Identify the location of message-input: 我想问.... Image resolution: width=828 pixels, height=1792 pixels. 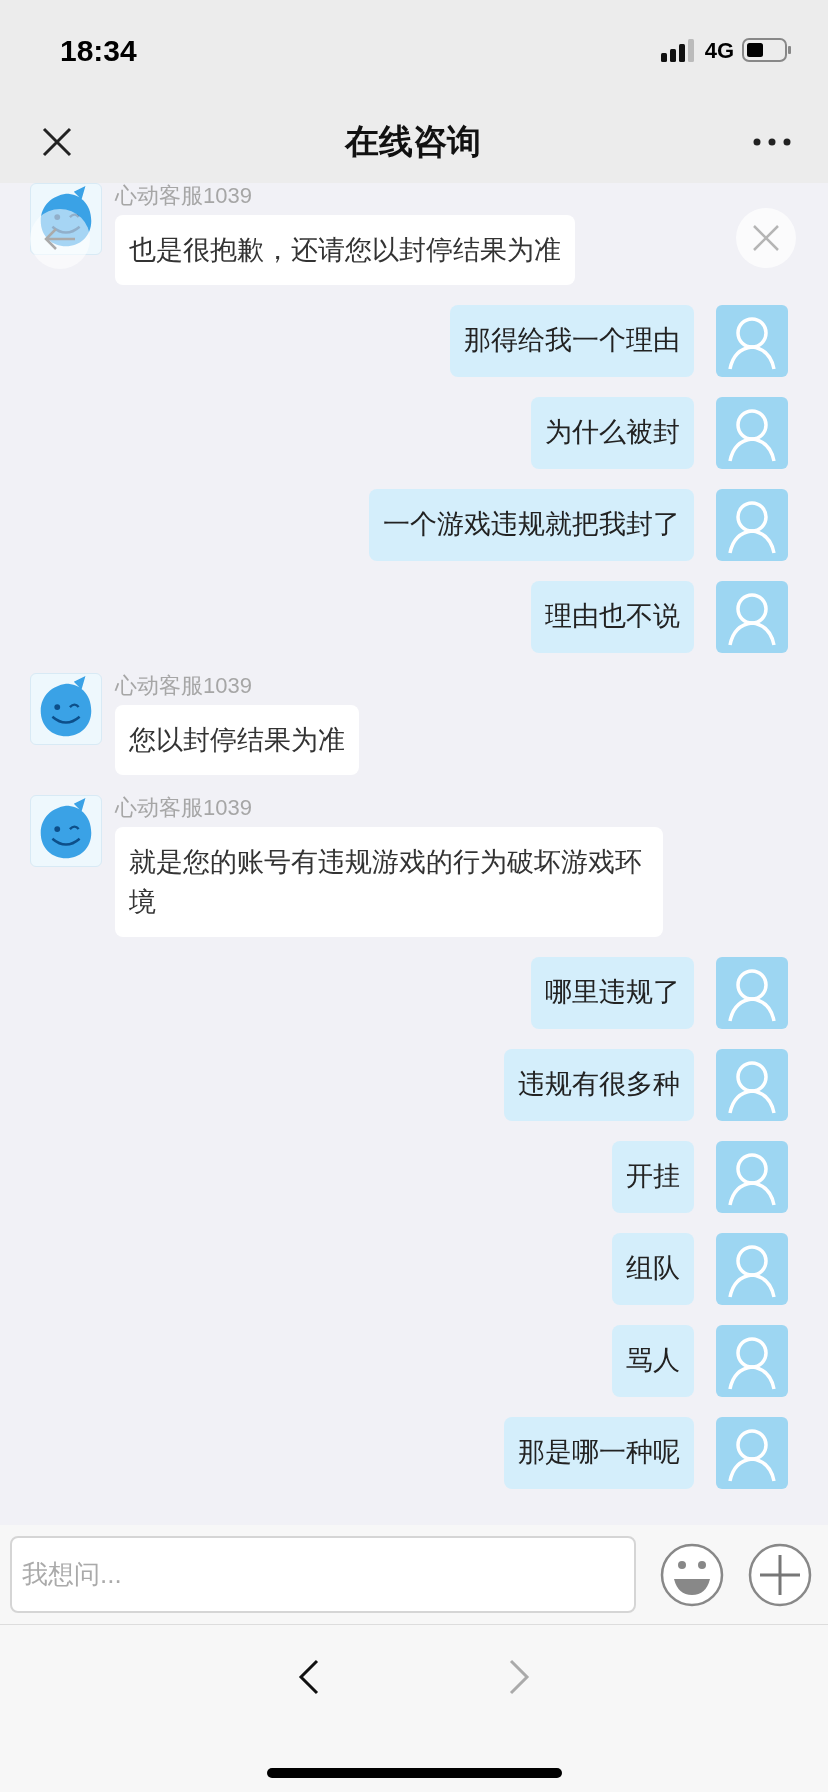
(323, 1574).